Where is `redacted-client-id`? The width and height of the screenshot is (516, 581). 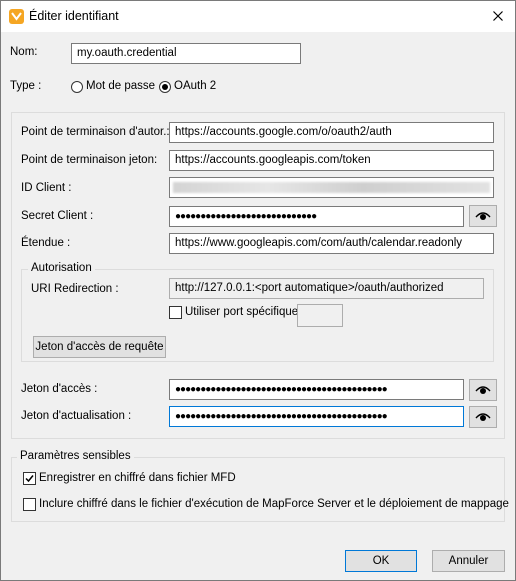 redacted-client-id is located at coordinates (331, 187).